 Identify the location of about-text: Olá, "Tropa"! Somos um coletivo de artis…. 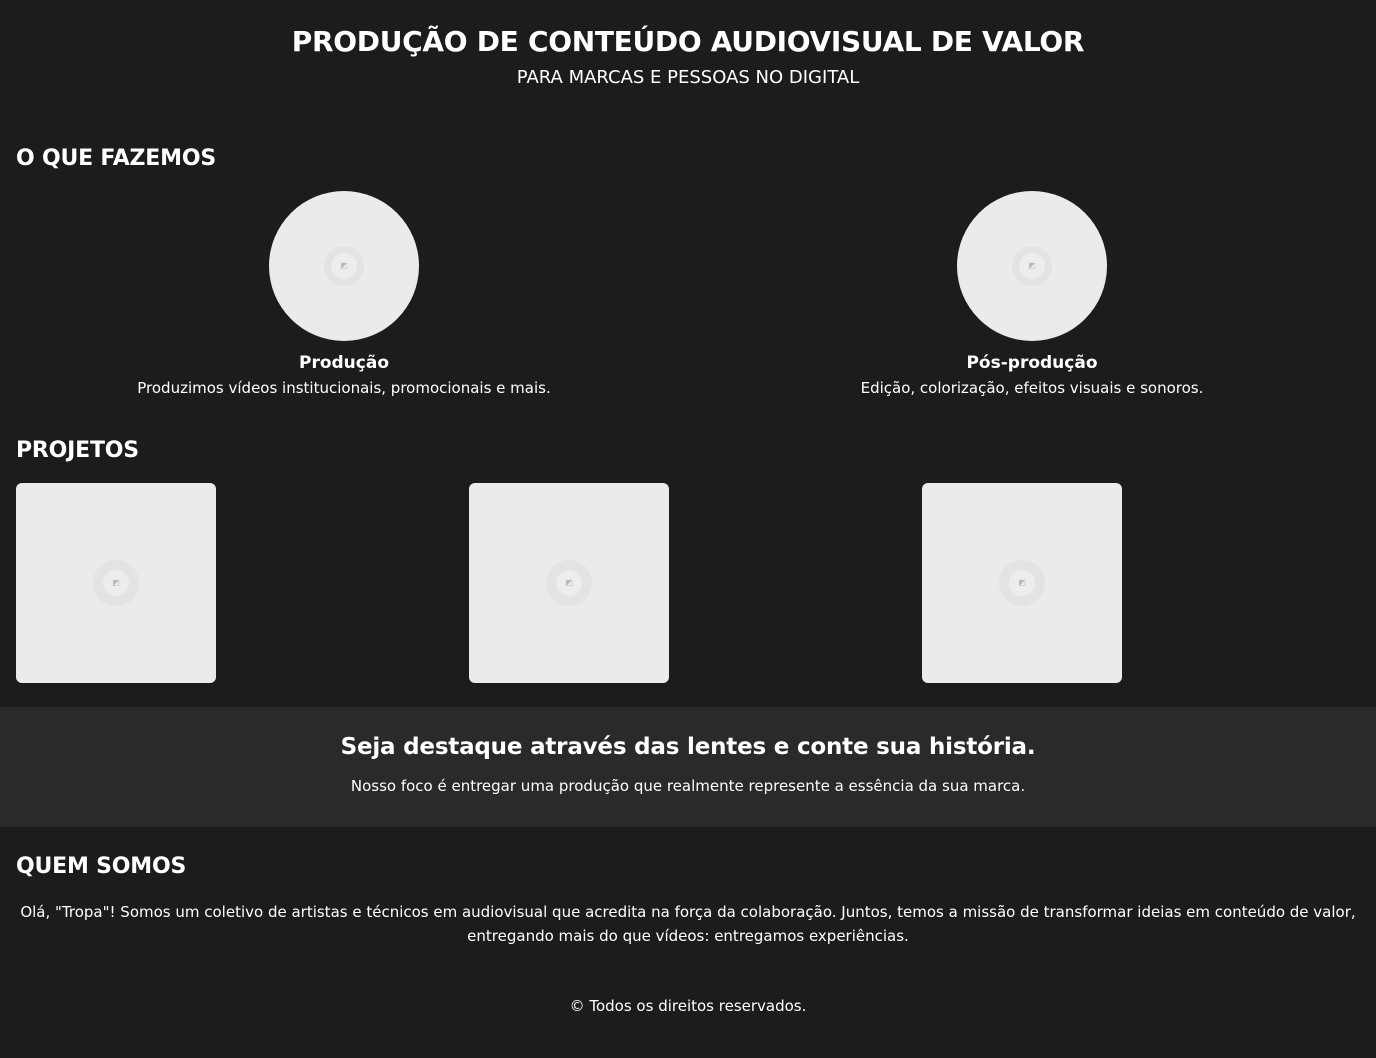
(688, 924).